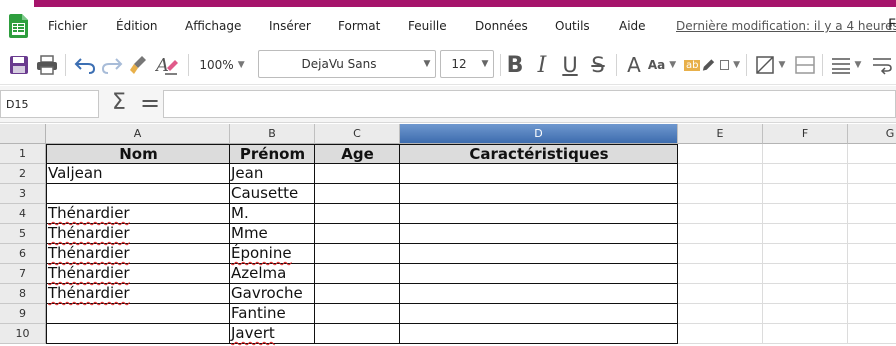 This screenshot has width=896, height=346. I want to click on row-header-8: 8, so click(23, 294).